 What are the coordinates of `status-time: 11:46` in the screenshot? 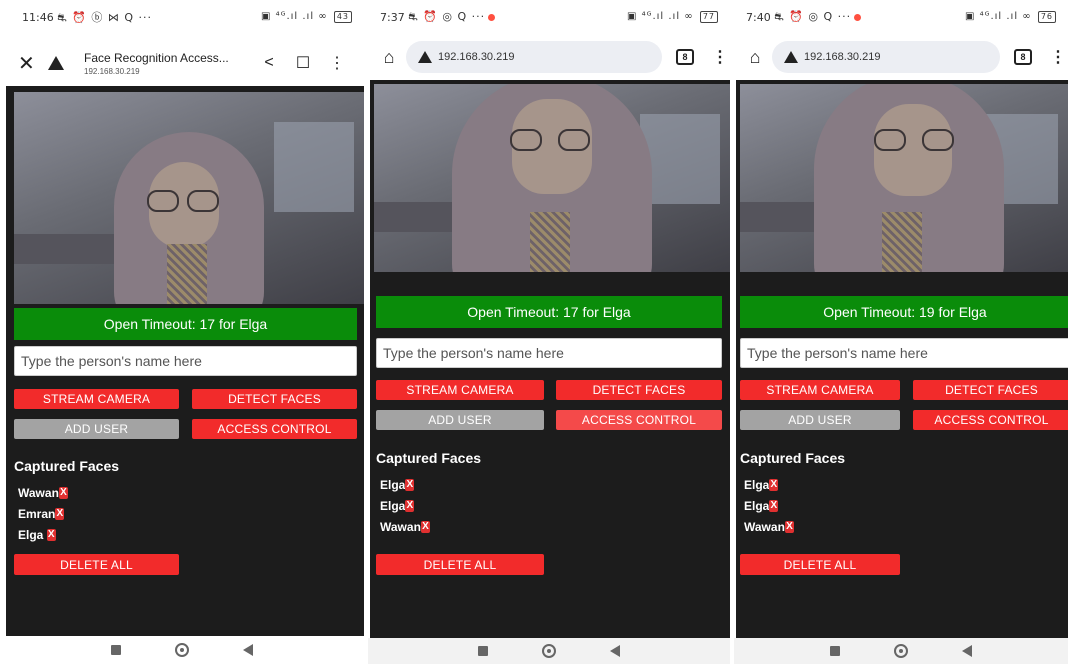 It's located at (38, 17).